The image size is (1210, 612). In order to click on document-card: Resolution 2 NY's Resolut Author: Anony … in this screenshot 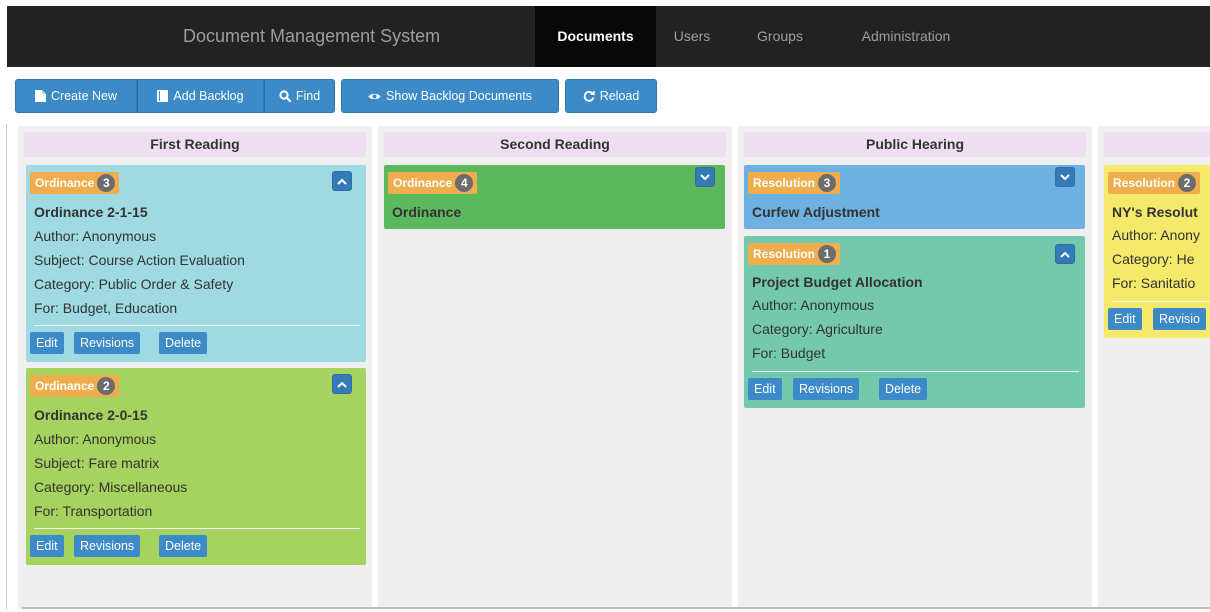, I will do `click(1157, 251)`.